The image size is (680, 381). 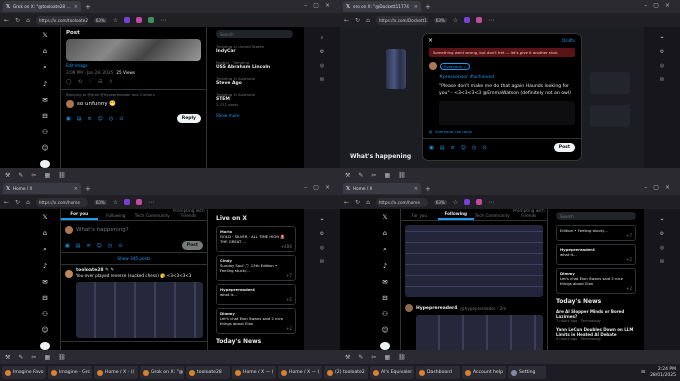 What do you see at coordinates (596, 254) in the screenshot?
I see `live-item: Hypeprereader4 what it... +2` at bounding box center [596, 254].